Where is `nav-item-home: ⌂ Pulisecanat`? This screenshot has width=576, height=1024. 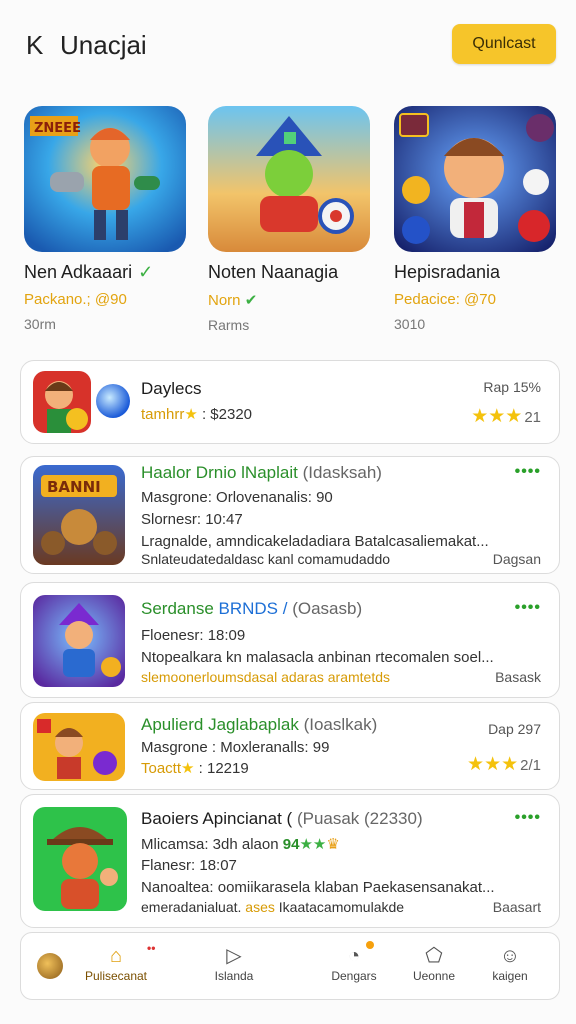
nav-item-home: ⌂ Pulisecanat is located at coordinates (116, 963).